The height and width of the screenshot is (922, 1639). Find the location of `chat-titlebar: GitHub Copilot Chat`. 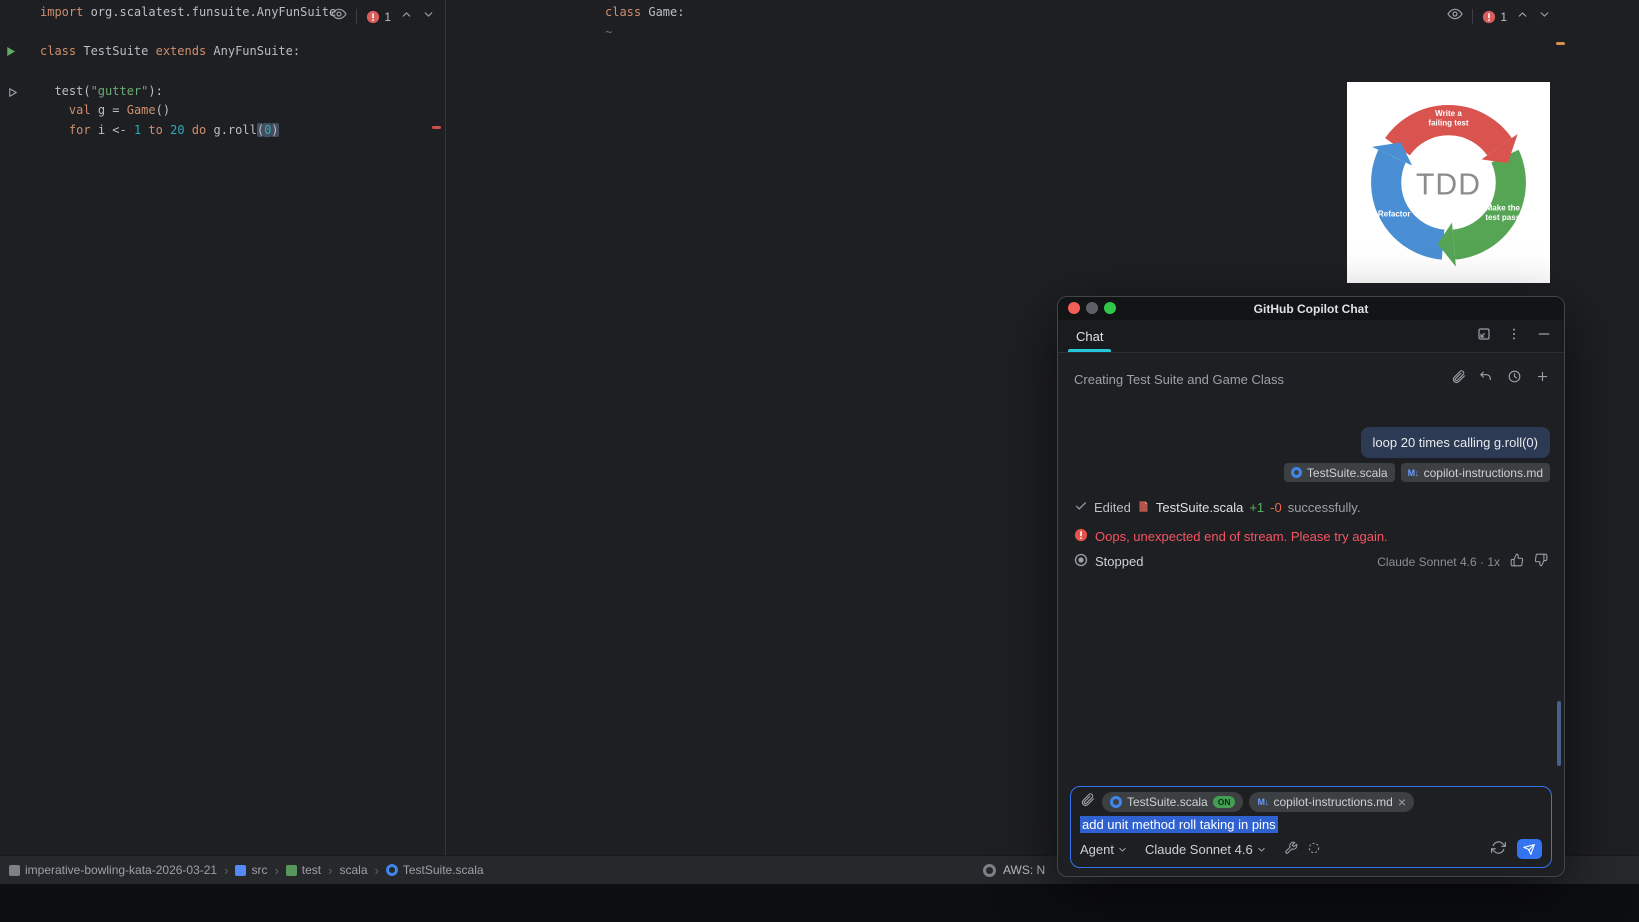

chat-titlebar: GitHub Copilot Chat is located at coordinates (1311, 308).